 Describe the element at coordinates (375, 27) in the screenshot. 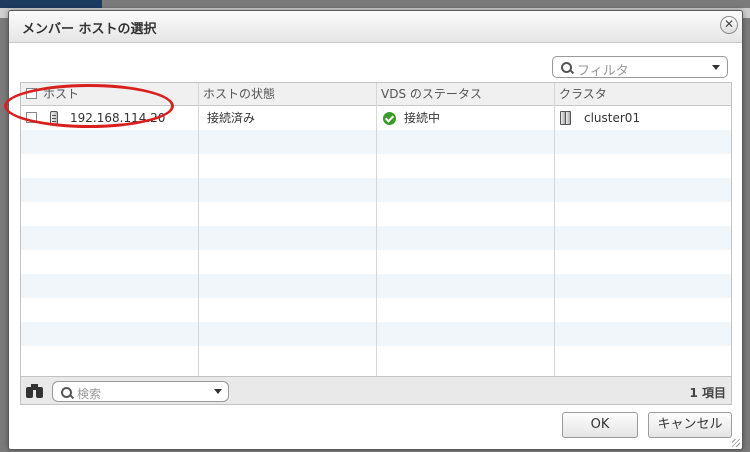

I see `dialog-titlebar: メンバー ホストの選択 ✕` at that location.